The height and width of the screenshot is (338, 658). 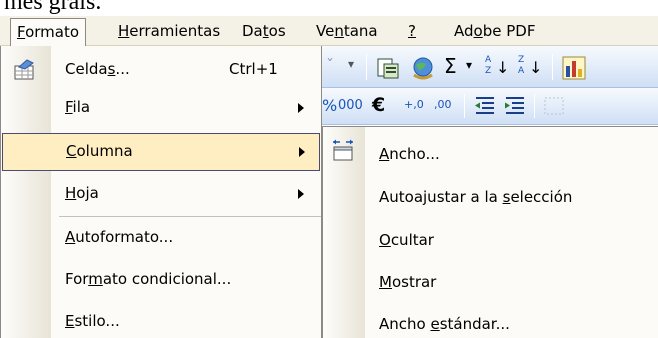 What do you see at coordinates (339, 31) in the screenshot?
I see `access-key: n` at bounding box center [339, 31].